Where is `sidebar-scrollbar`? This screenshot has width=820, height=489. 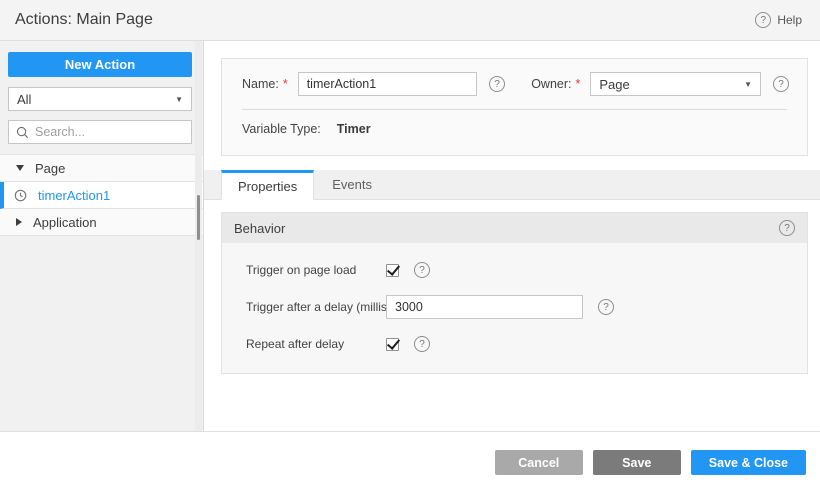 sidebar-scrollbar is located at coordinates (198, 236).